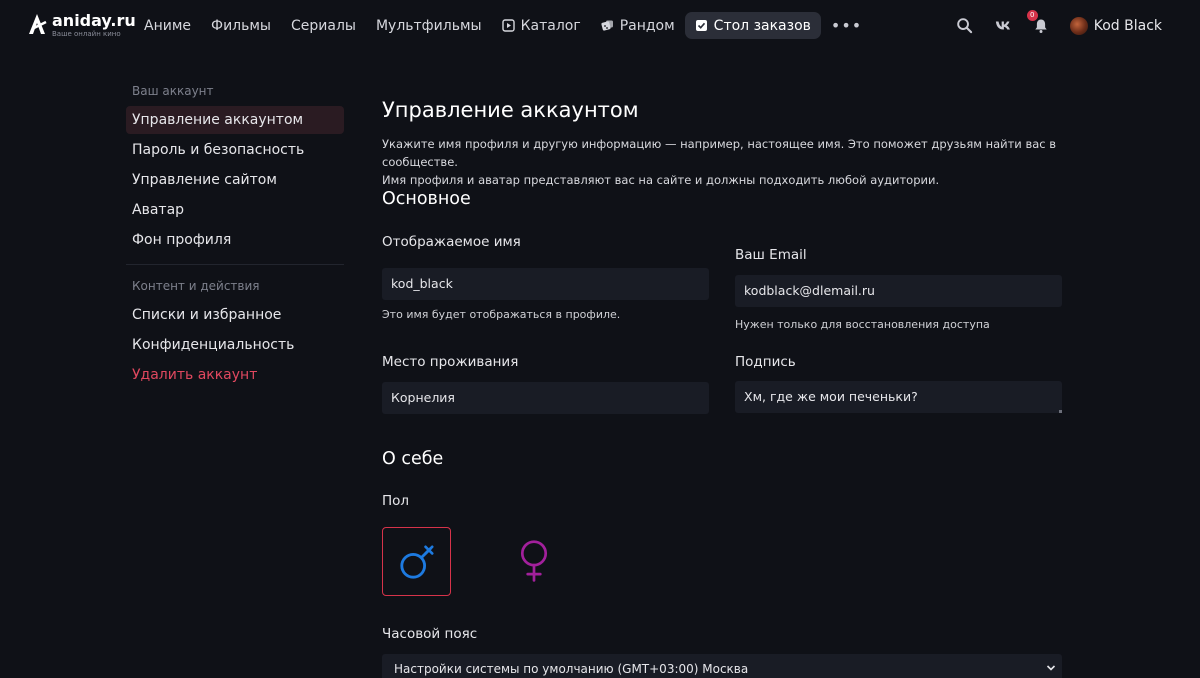 This screenshot has width=1200, height=678. What do you see at coordinates (430, 634) in the screenshot?
I see `timezone-label: Часовой пояс` at bounding box center [430, 634].